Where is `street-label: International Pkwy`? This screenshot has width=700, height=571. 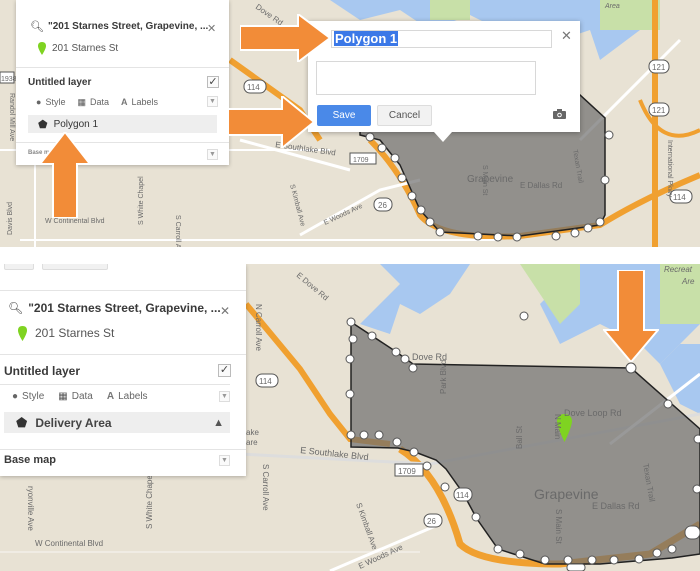
street-label: International Pkwy is located at coordinates (669, 169).